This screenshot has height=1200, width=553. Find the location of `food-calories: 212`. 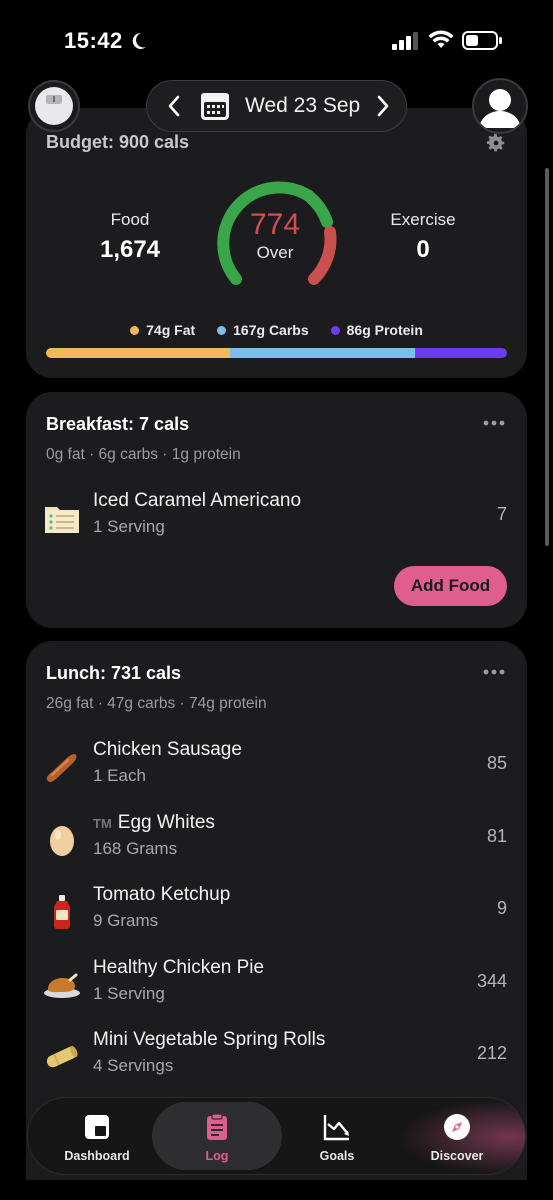

food-calories: 212 is located at coordinates (491, 1053).